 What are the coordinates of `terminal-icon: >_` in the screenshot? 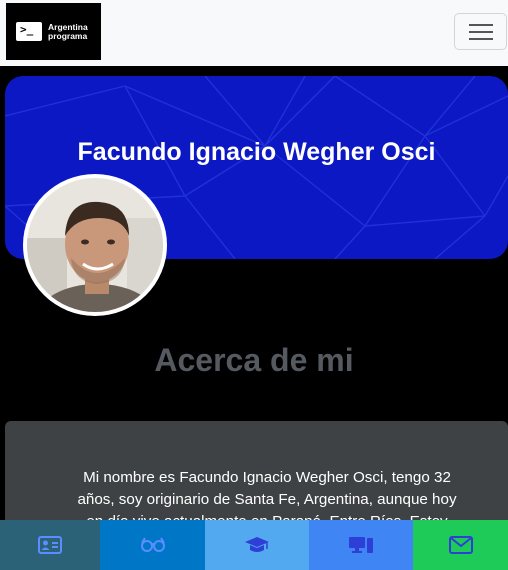 It's located at (29, 31).